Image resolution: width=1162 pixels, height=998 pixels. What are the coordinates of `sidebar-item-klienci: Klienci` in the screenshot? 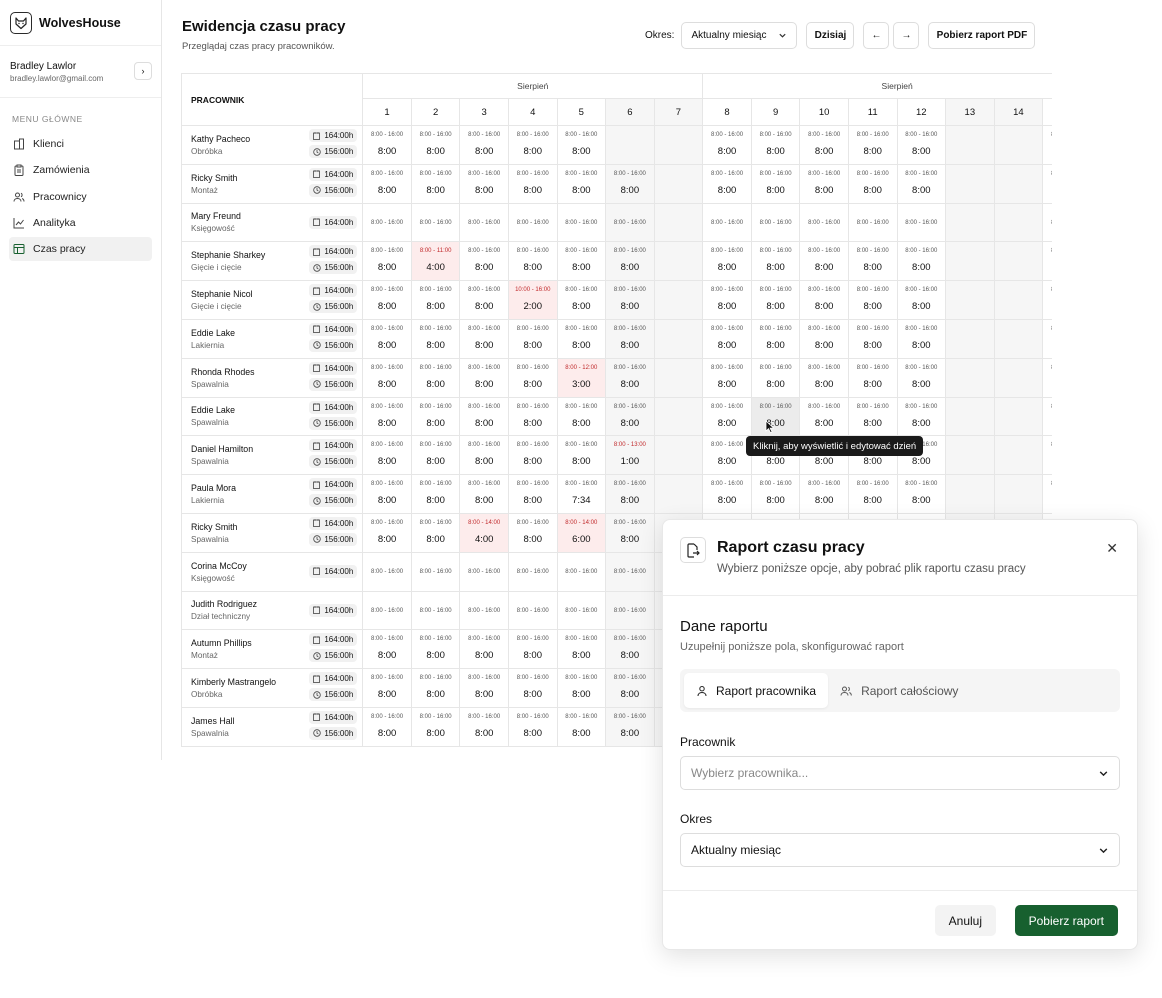 It's located at (80, 144).